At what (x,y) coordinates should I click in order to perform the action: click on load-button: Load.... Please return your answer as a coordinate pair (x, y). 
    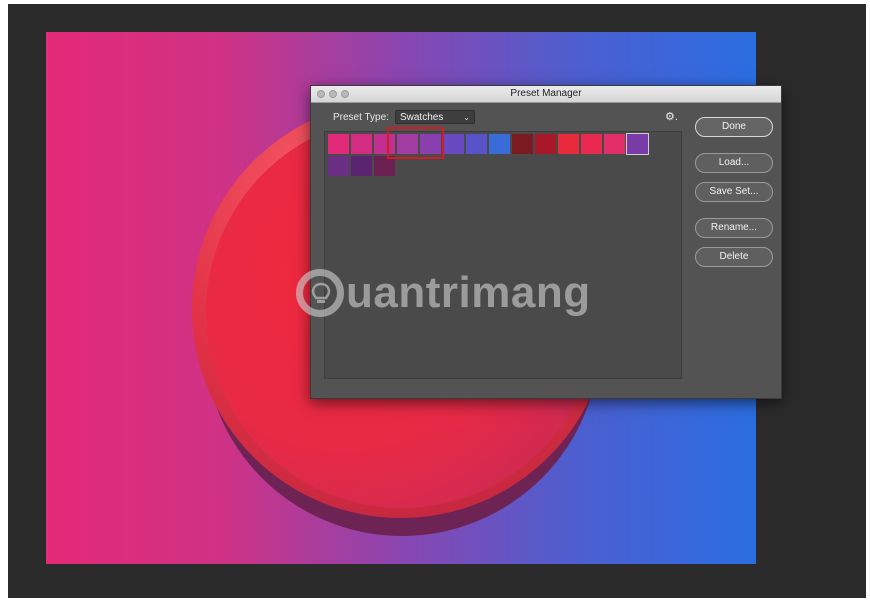
    Looking at the image, I should click on (734, 163).